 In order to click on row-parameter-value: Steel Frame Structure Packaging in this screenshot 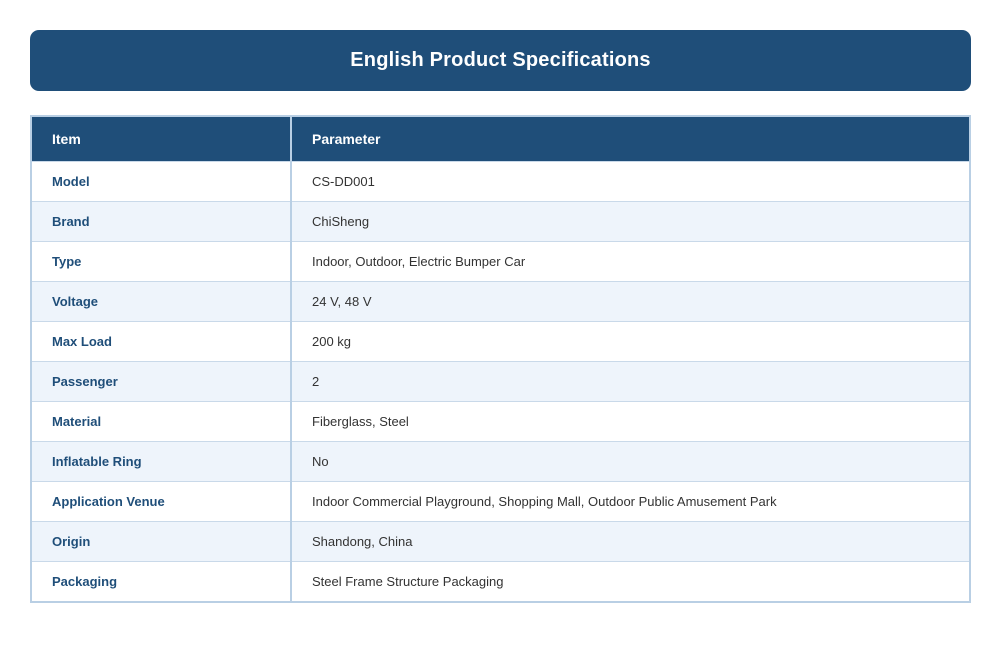, I will do `click(630, 581)`.